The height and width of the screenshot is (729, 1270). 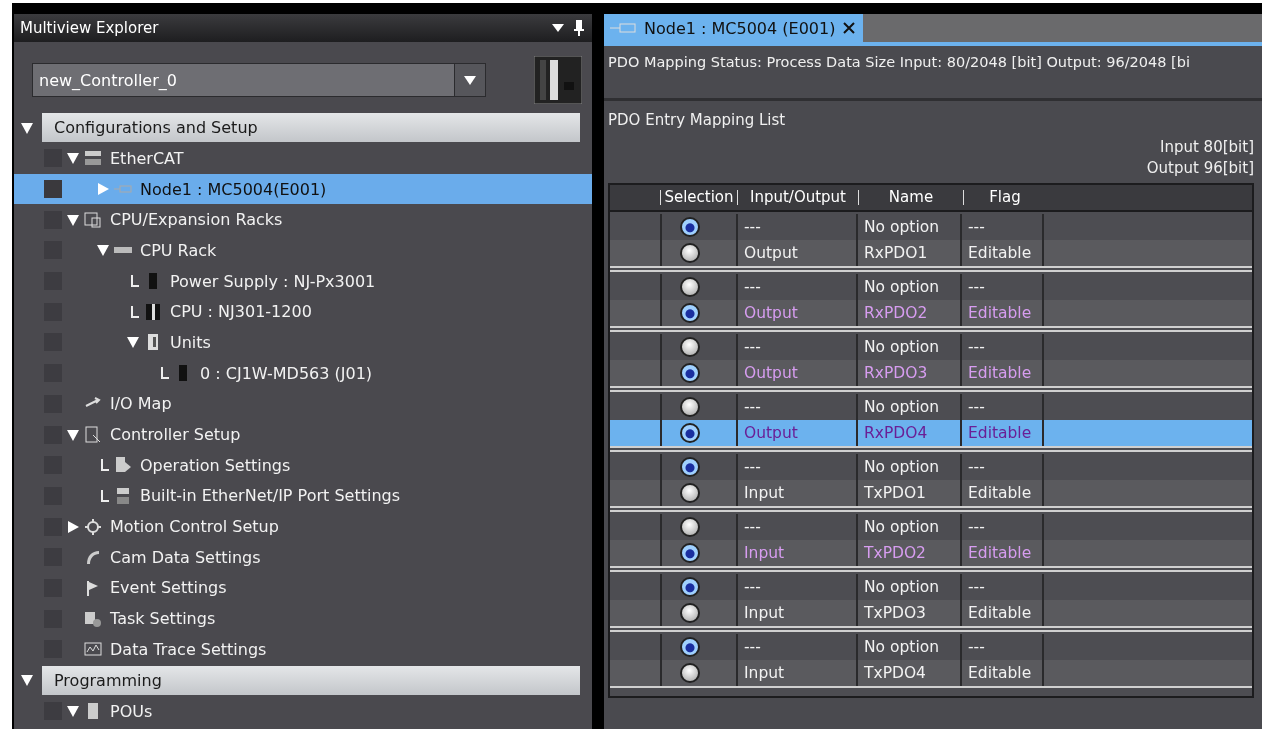 I want to click on port-icon, so click(x=123, y=495).